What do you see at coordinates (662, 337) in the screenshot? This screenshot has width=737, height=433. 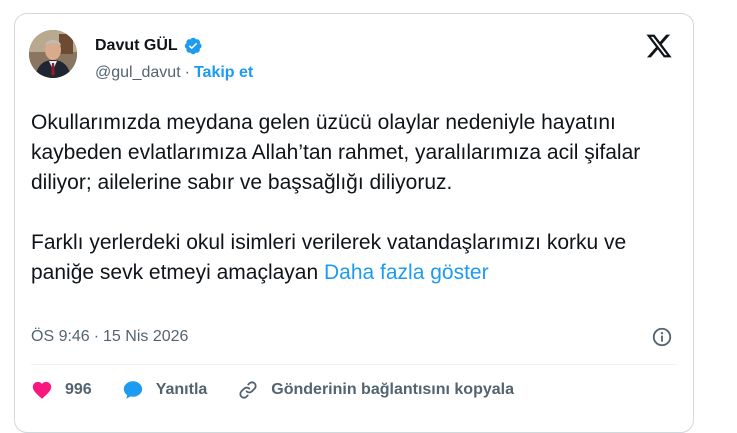 I see `info-icon` at bounding box center [662, 337].